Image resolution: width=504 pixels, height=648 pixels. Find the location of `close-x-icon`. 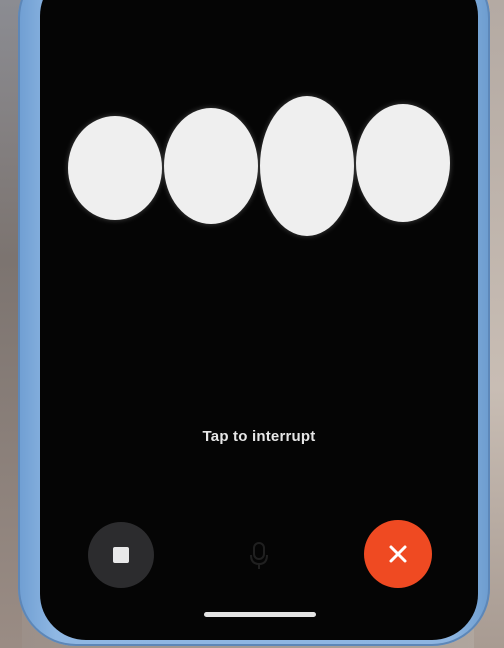

close-x-icon is located at coordinates (398, 554).